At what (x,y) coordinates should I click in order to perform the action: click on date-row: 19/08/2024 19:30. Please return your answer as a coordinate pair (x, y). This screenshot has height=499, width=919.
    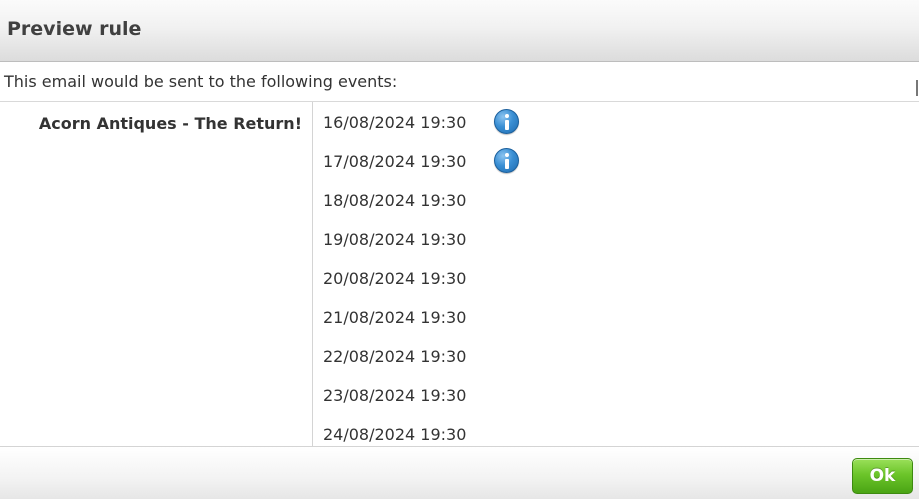
    Looking at the image, I should click on (618, 238).